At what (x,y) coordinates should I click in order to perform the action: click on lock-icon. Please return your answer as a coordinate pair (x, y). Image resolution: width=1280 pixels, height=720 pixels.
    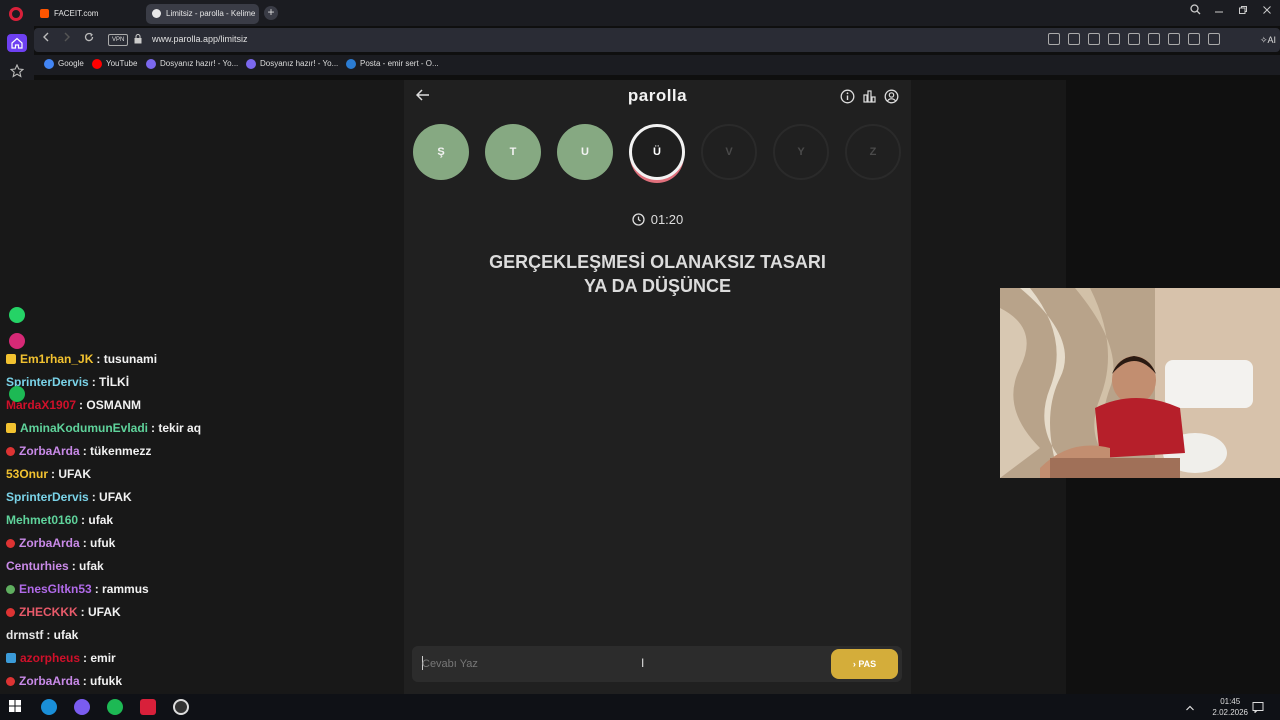
    Looking at the image, I should click on (138, 39).